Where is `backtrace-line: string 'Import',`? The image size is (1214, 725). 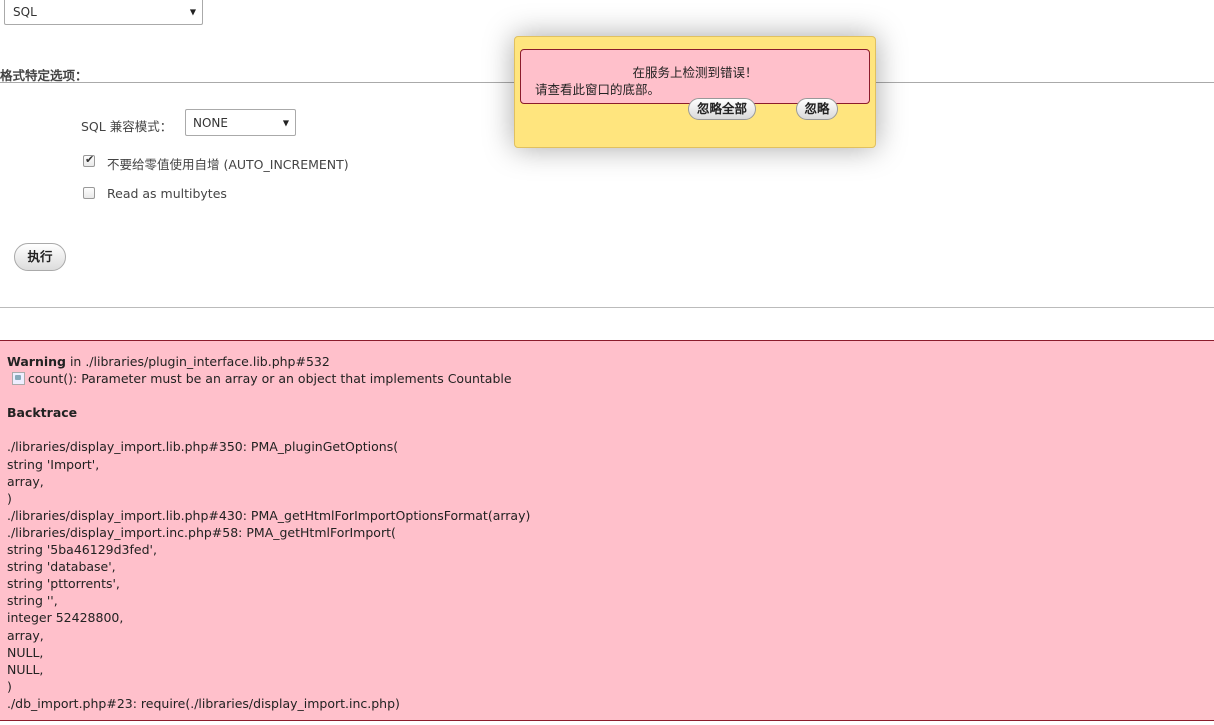
backtrace-line: string 'Import', is located at coordinates (53, 464).